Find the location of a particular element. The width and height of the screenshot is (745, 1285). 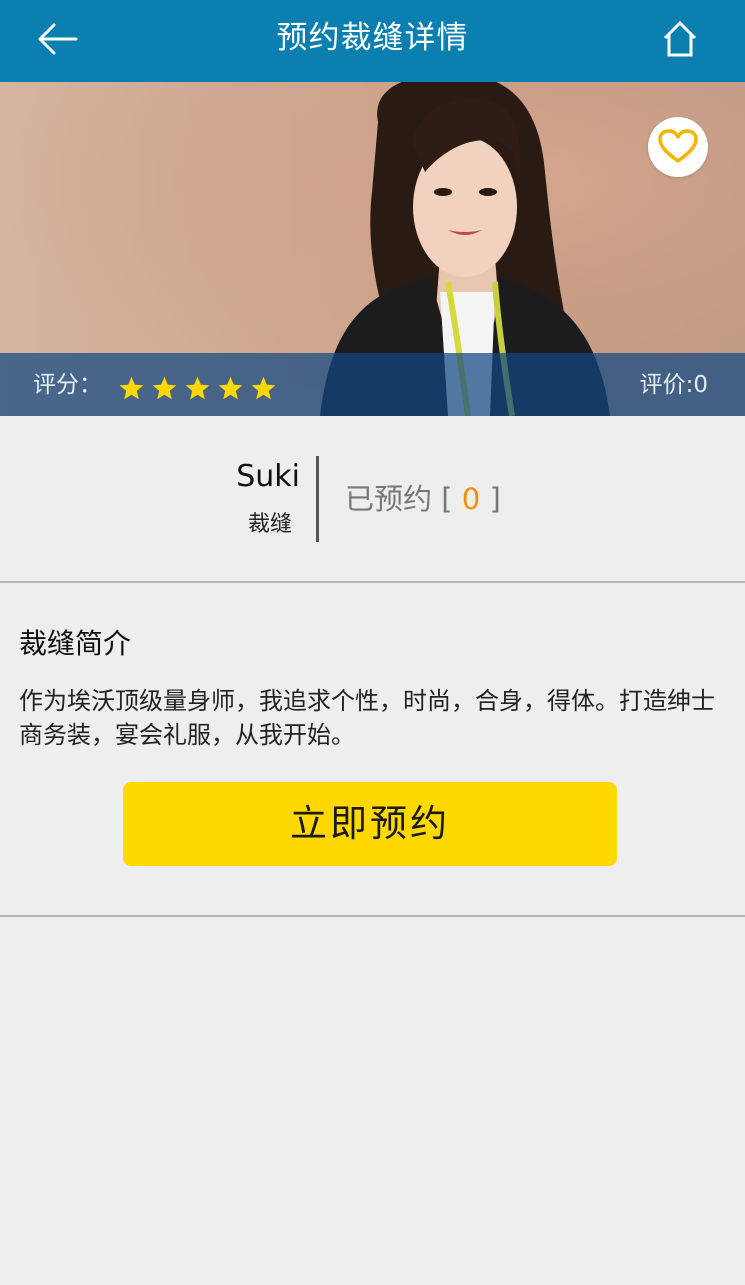

home-icon is located at coordinates (680, 38).